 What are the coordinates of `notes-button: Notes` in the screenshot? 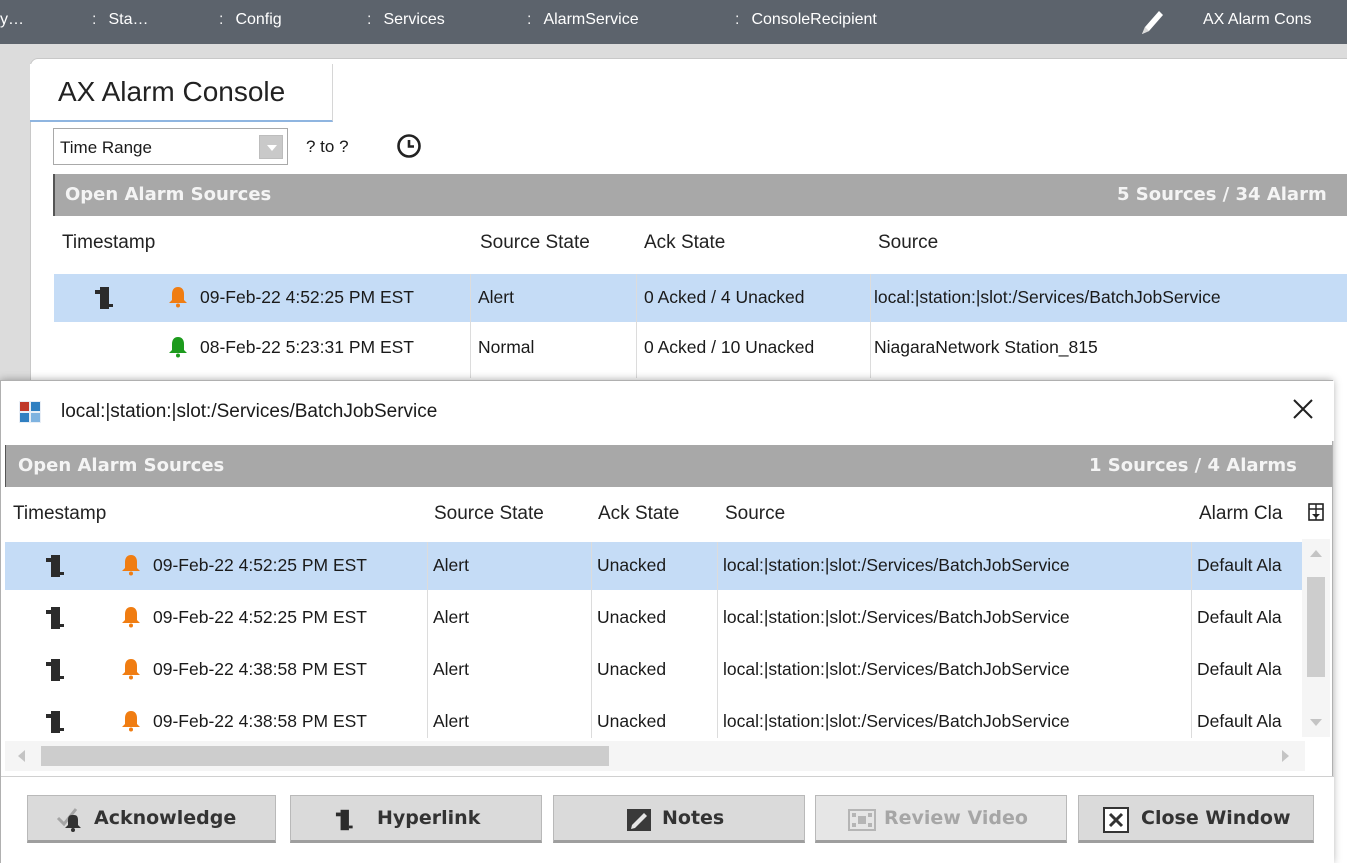 It's located at (679, 819).